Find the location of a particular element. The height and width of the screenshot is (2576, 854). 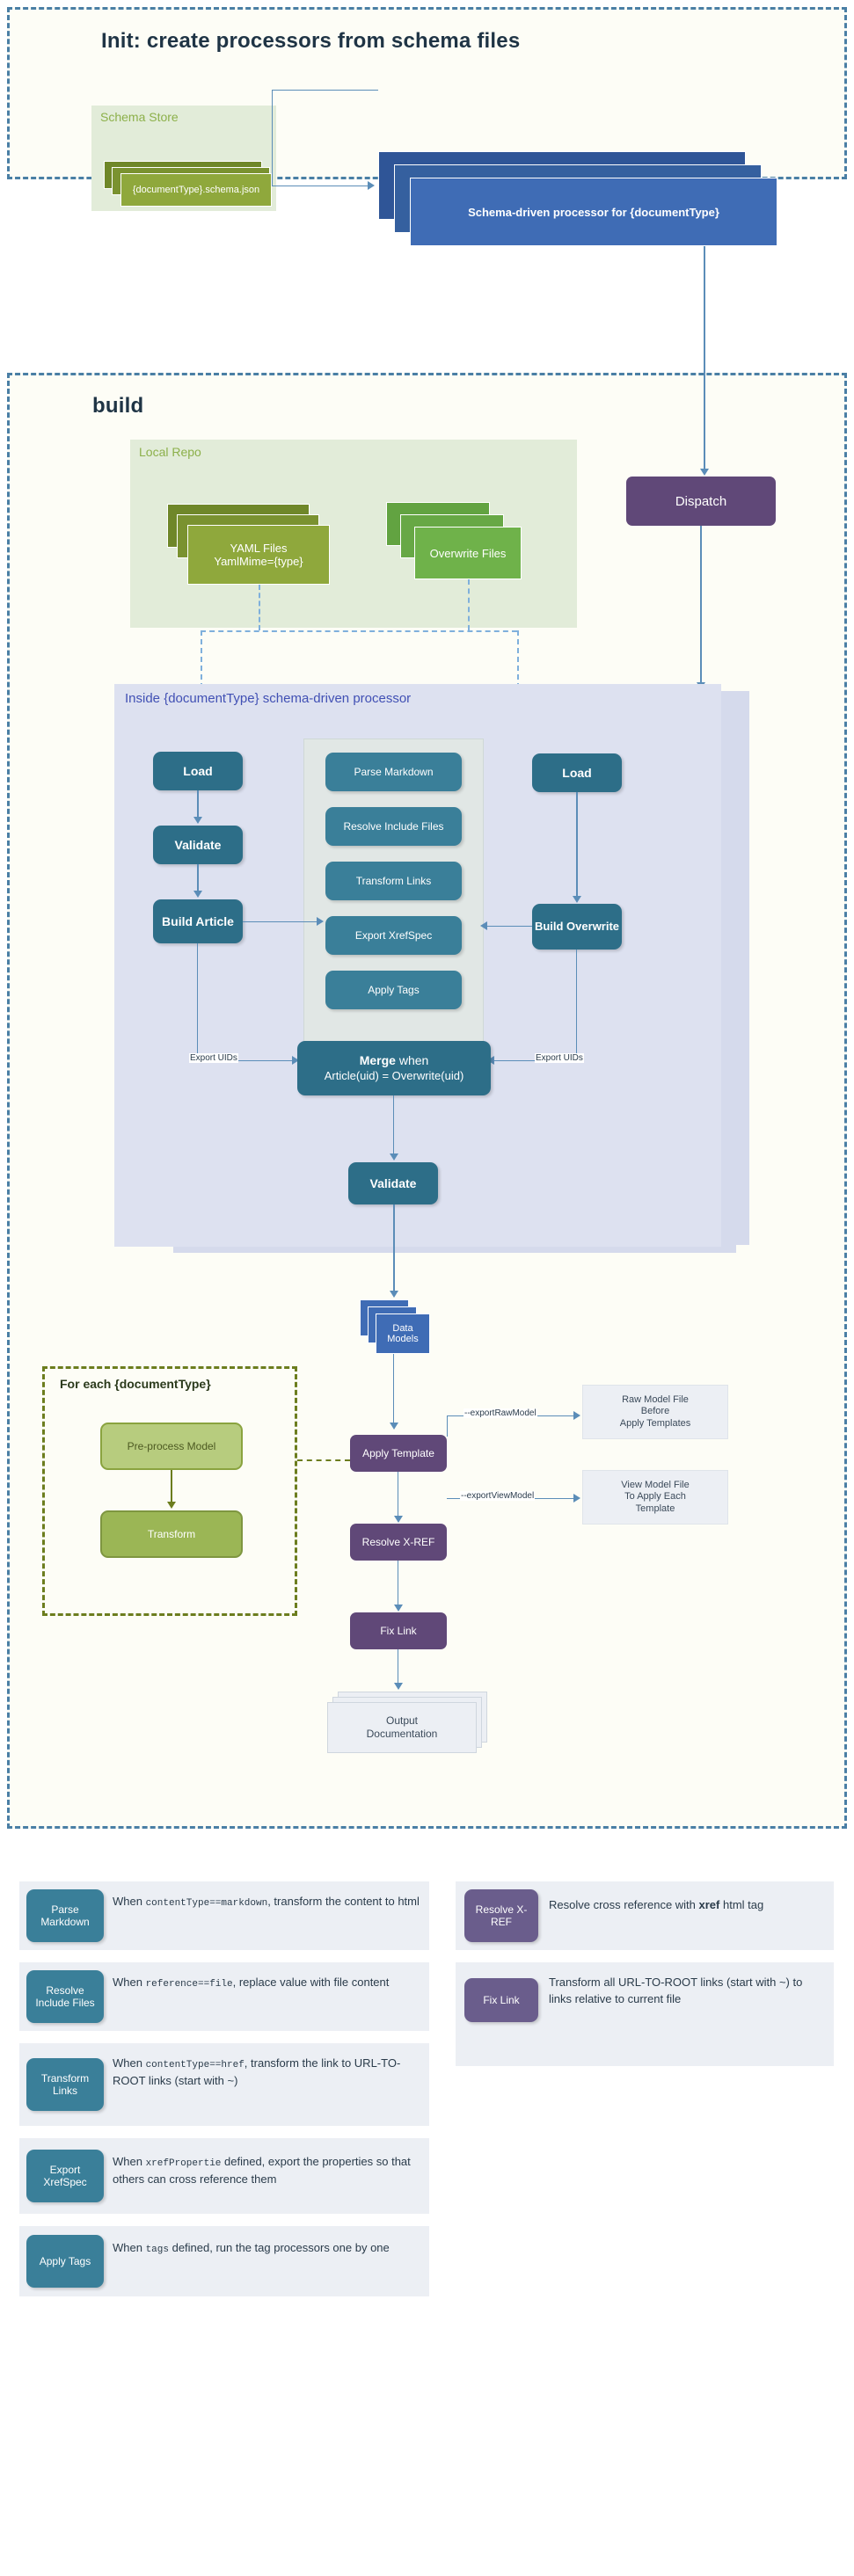

edge-label-export-view-model: --exportViewModel is located at coordinates (498, 1496).